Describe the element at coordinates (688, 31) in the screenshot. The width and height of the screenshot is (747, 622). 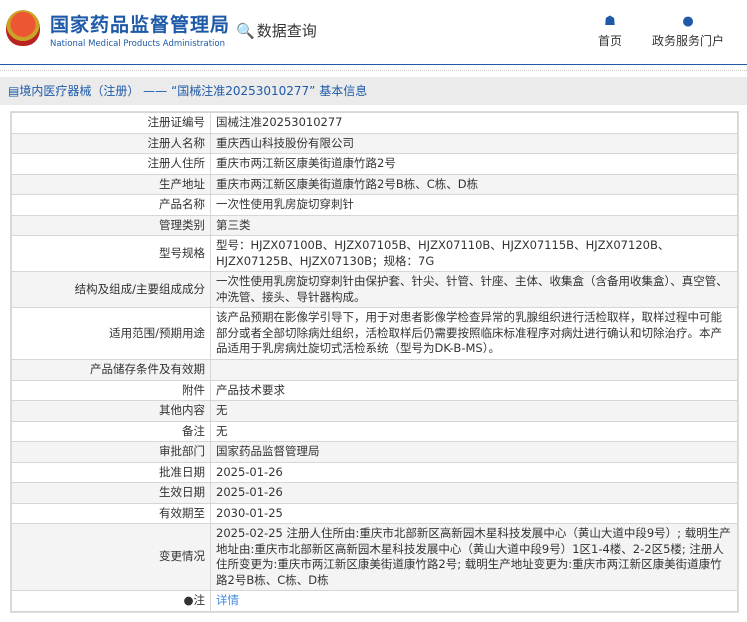
I see `nav-service-portal: ● 政务服务门户` at that location.